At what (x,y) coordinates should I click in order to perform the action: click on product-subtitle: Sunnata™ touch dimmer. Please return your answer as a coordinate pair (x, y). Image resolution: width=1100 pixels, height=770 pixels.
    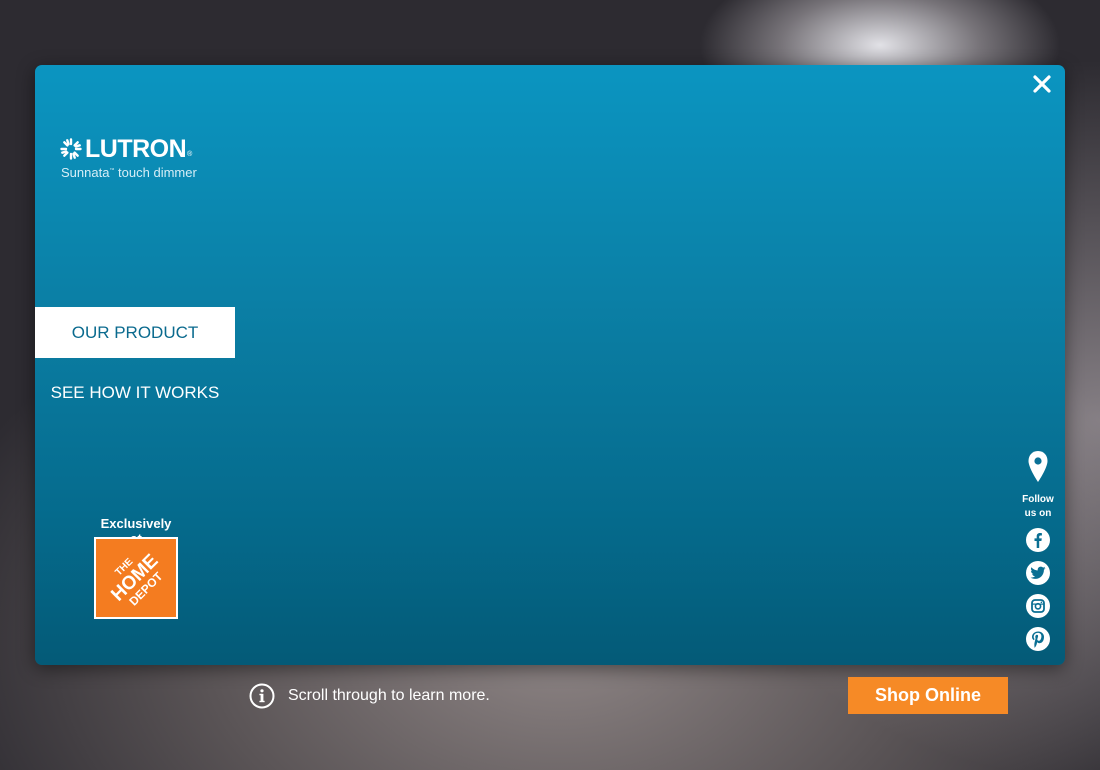
    Looking at the image, I should click on (129, 172).